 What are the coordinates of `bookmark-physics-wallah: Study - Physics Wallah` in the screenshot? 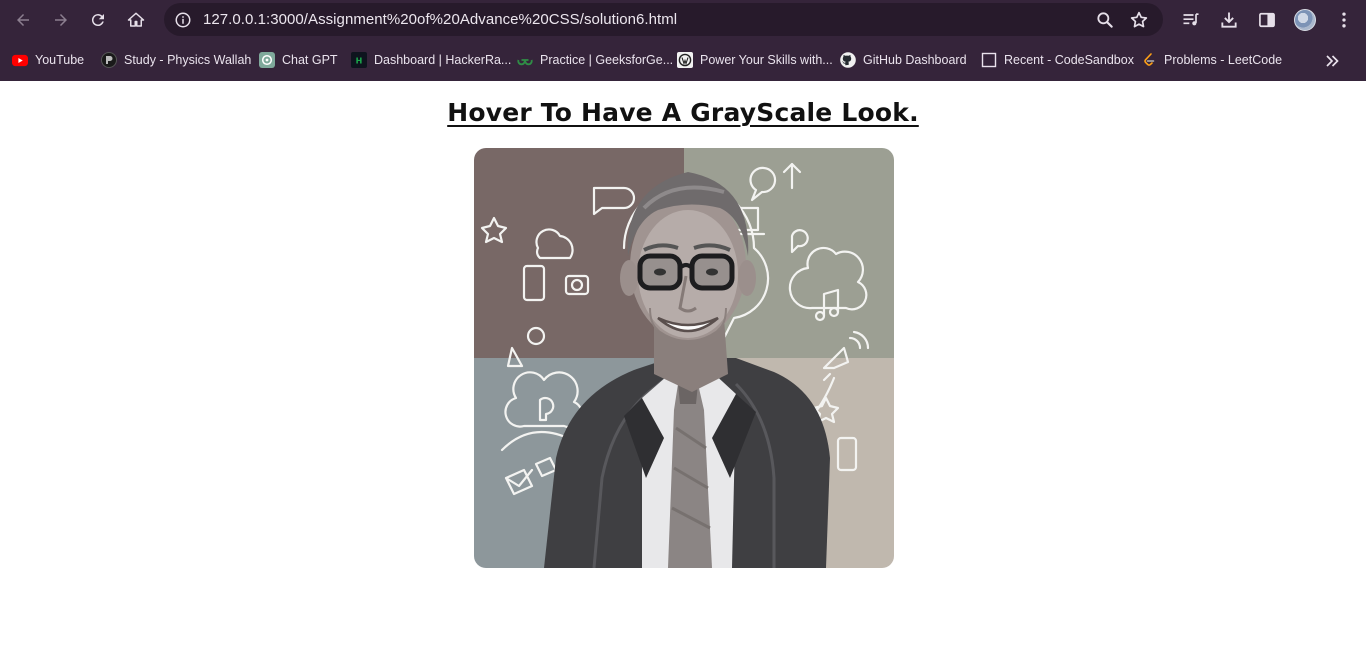 It's located at (176, 60).